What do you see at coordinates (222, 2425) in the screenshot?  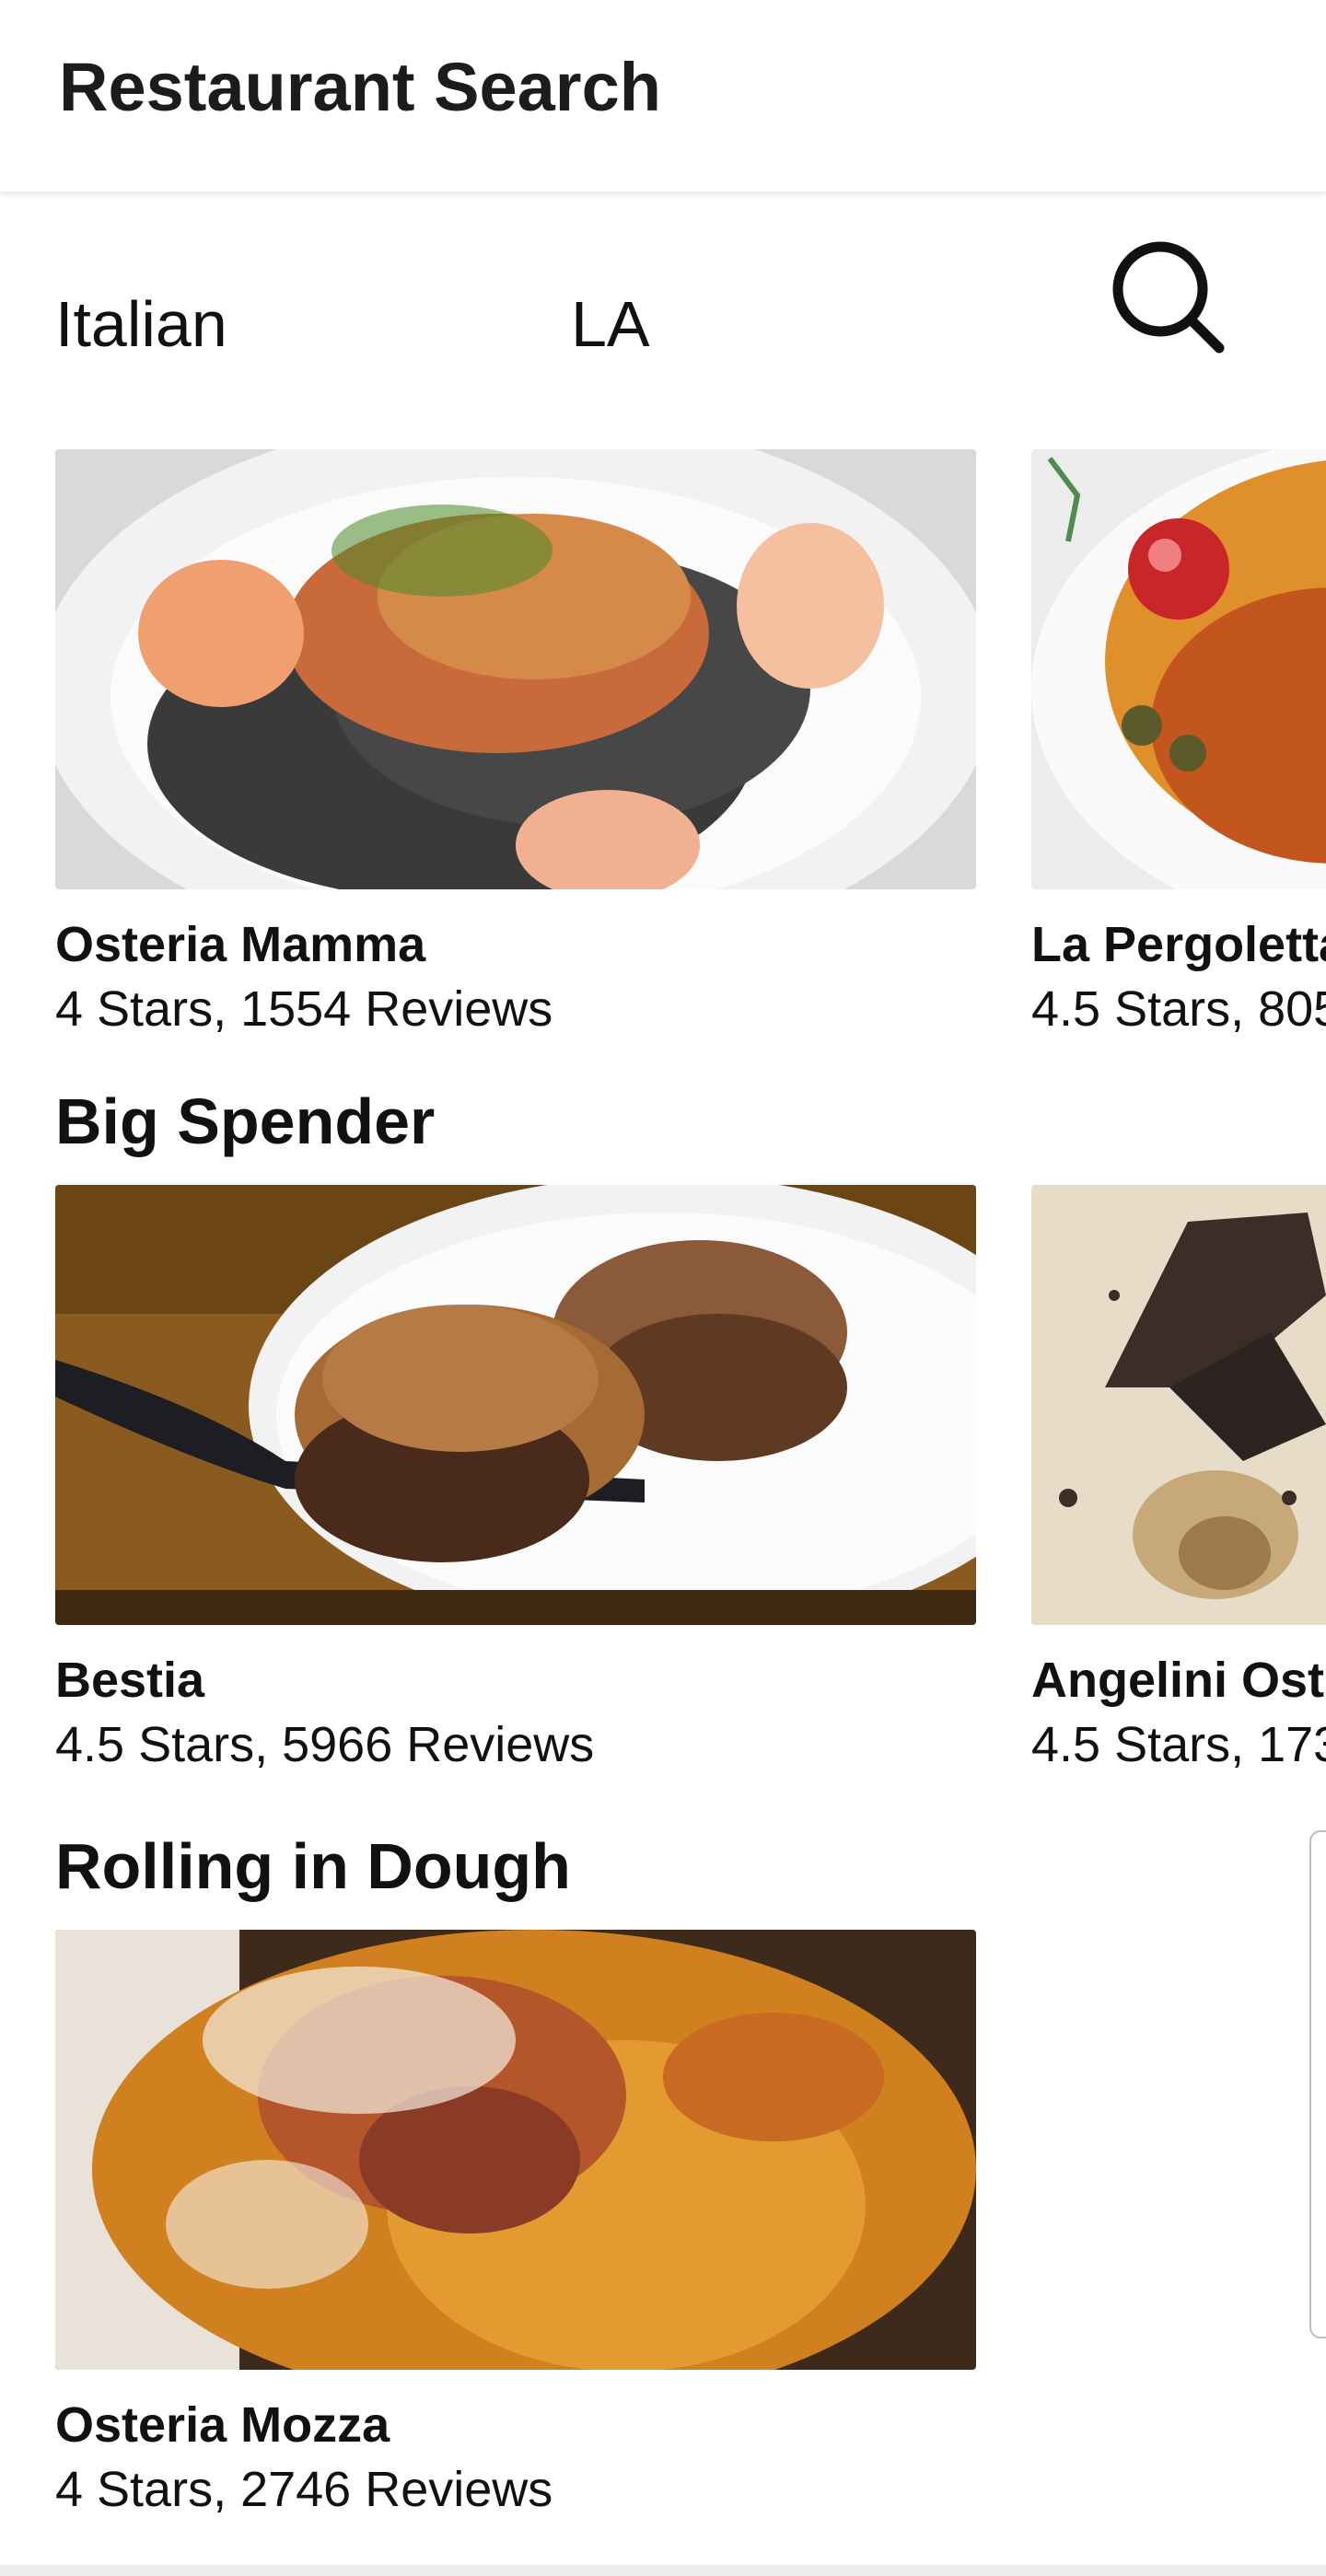 I see `restaurant-name: Osteria Mozza` at bounding box center [222, 2425].